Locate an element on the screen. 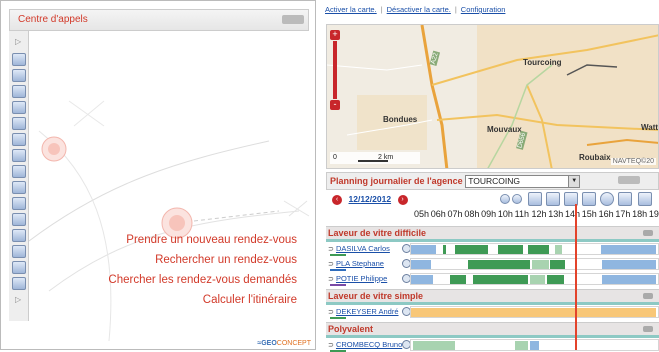  zoom-in-button: + is located at coordinates (335, 35).